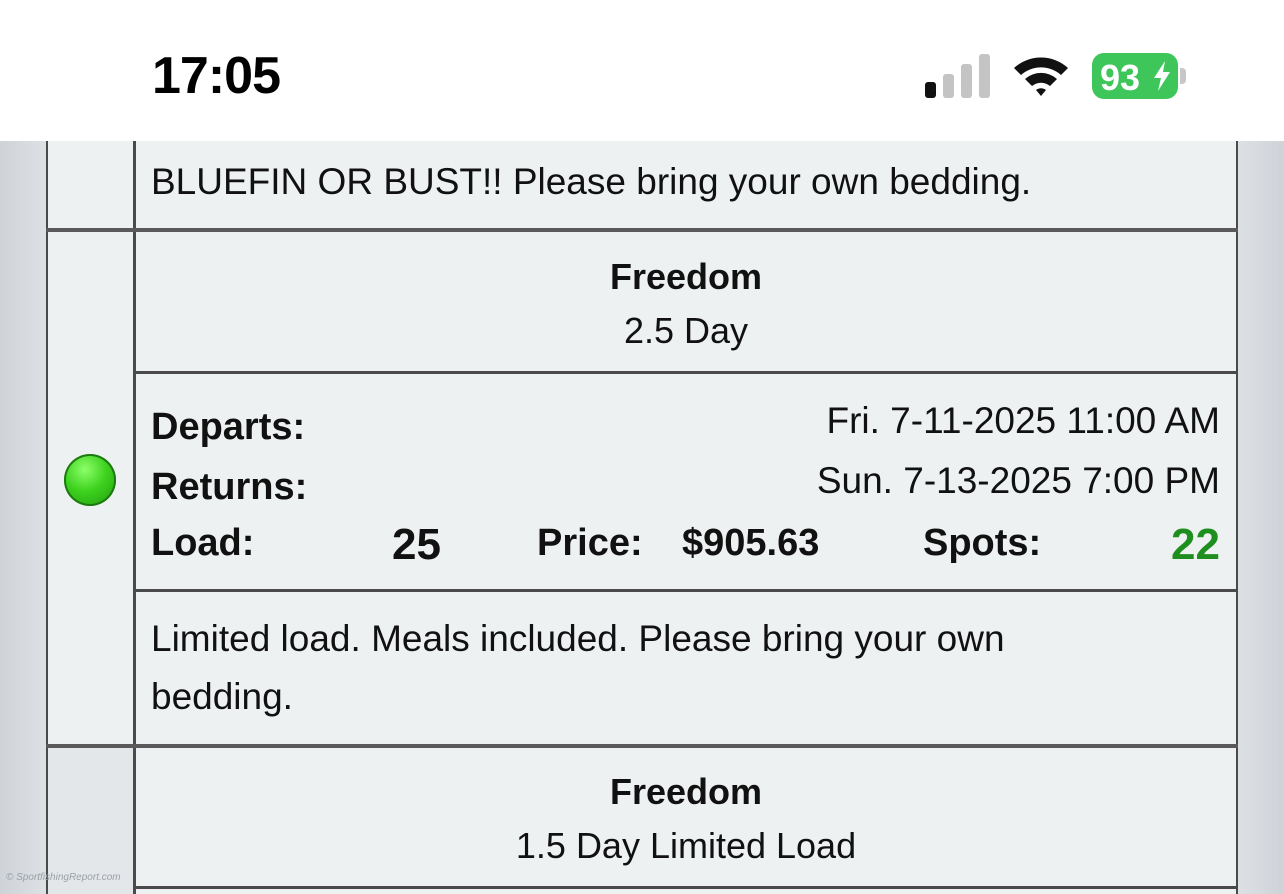 Image resolution: width=1284 pixels, height=894 pixels. What do you see at coordinates (1018, 480) in the screenshot?
I see `returns-value: Sun. 7-13-2025 7:00 PM` at bounding box center [1018, 480].